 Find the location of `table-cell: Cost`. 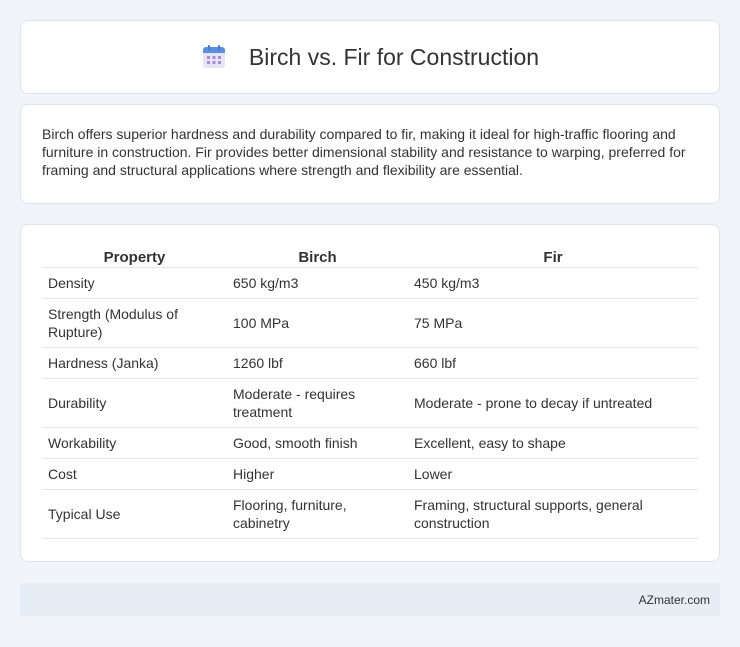

table-cell: Cost is located at coordinates (134, 474).